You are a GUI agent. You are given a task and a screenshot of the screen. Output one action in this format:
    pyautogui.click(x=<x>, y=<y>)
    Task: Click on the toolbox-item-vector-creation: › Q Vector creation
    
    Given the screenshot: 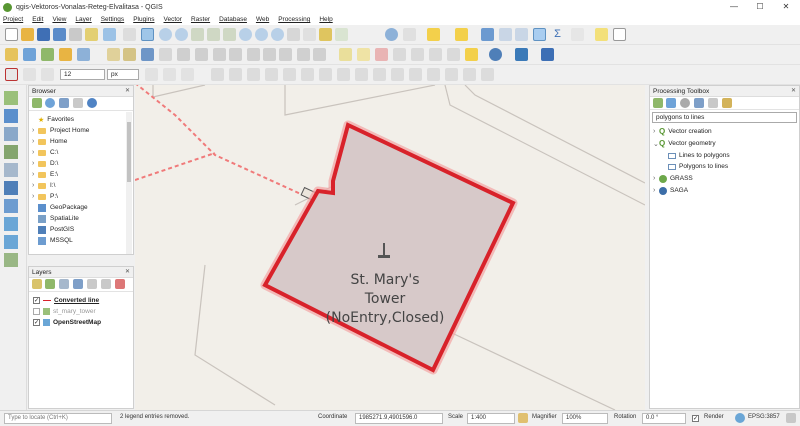 What is the action you would take?
    pyautogui.click(x=682, y=131)
    